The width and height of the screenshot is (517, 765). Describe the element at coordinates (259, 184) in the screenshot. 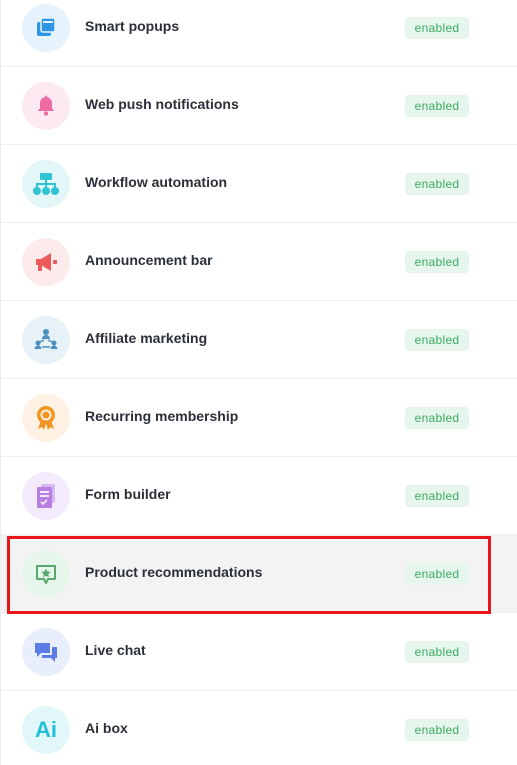

I see `feature-row-workflow-automation: Workflow automation enabled` at that location.